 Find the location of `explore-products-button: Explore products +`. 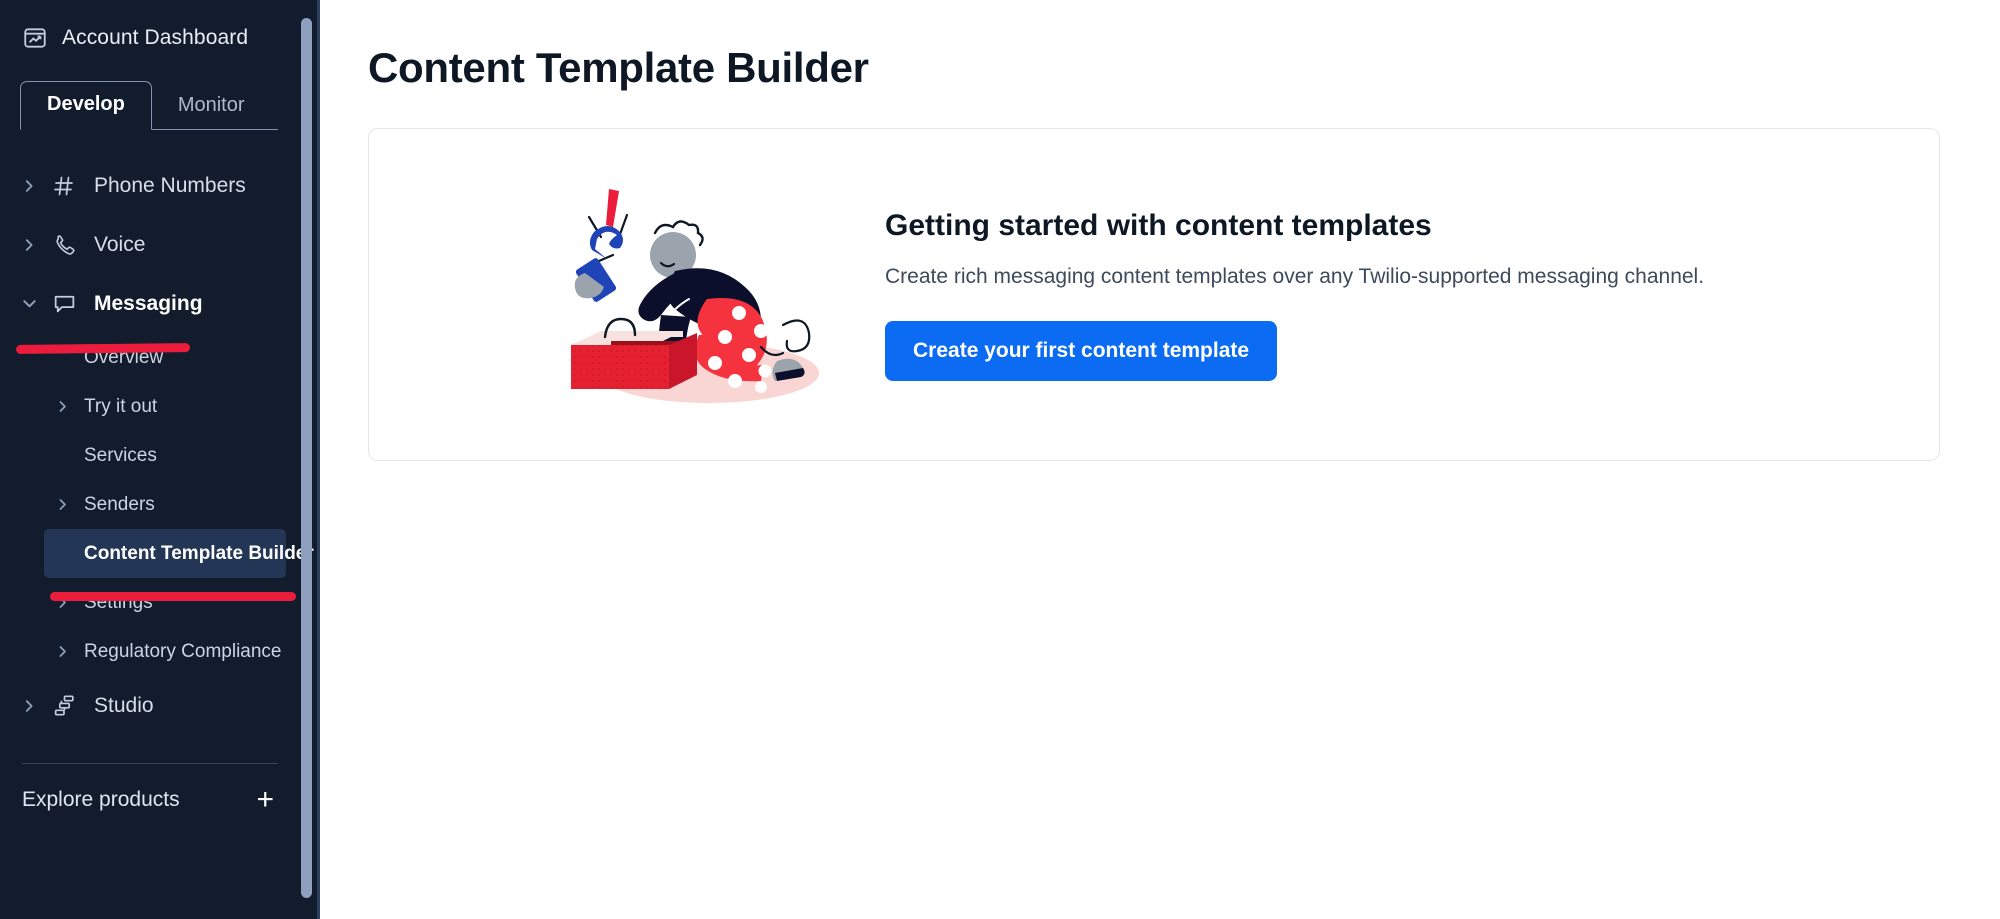

explore-products-button: Explore products + is located at coordinates (150, 800).